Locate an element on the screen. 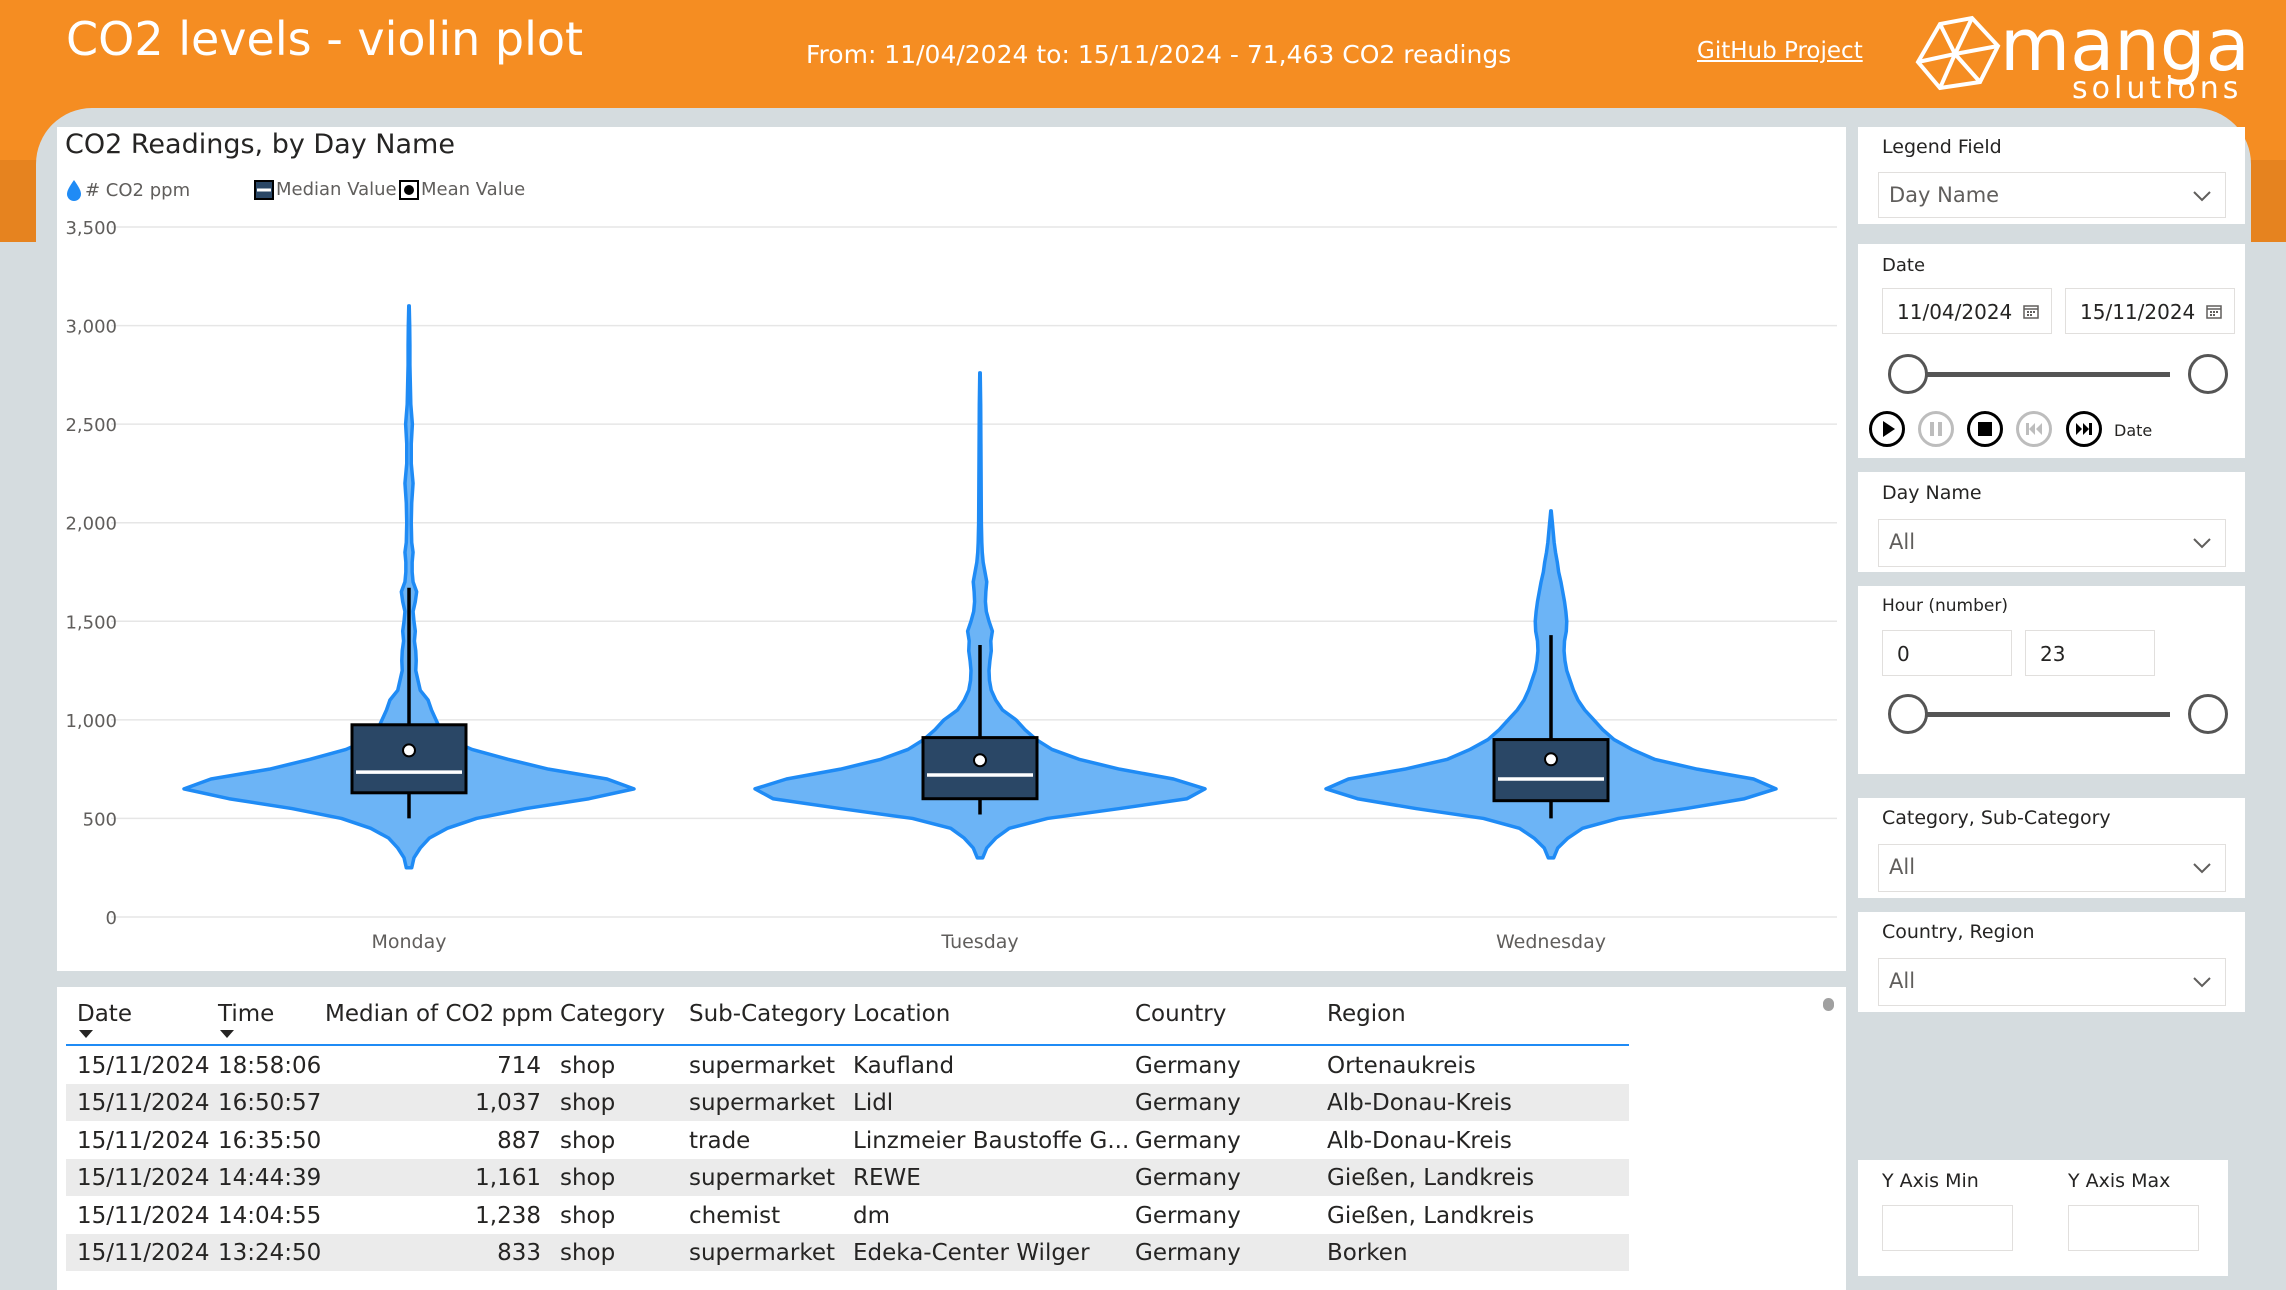 This screenshot has width=2286, height=1290. manga-solutions-logo: manga solutions is located at coordinates (2082, 54).